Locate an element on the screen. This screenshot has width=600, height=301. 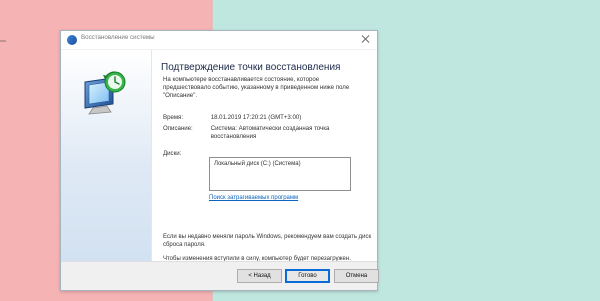
close-icon is located at coordinates (366, 39).